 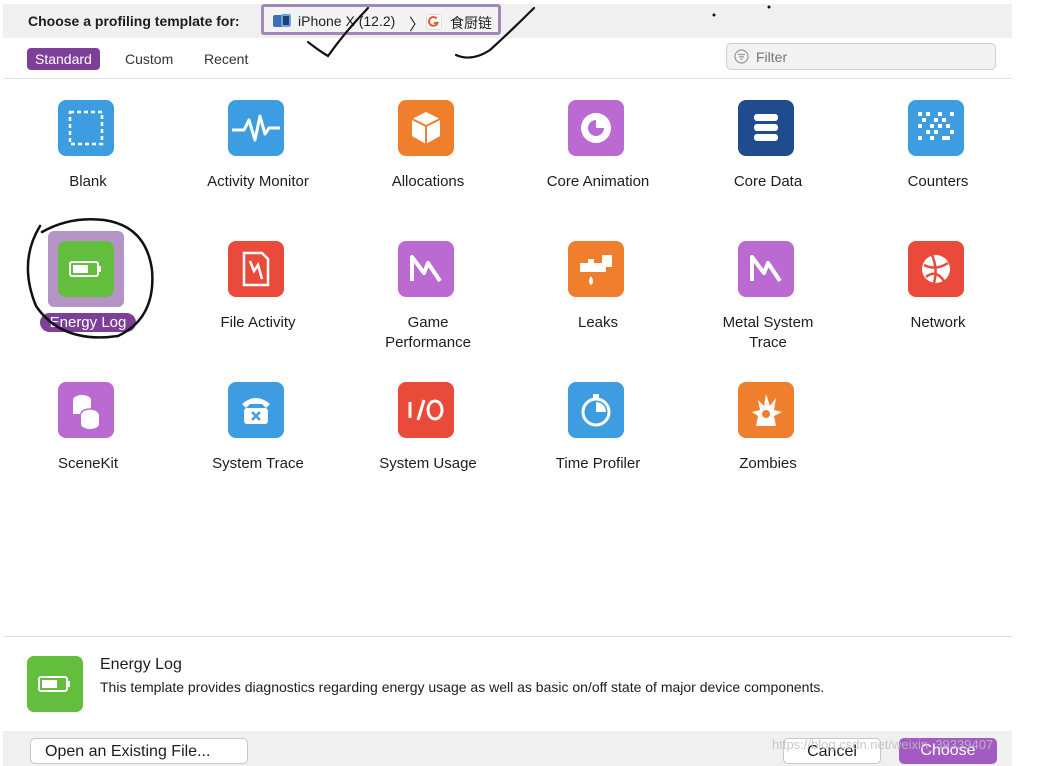 I want to click on template-zombies: Zombies, so click(x=768, y=425).